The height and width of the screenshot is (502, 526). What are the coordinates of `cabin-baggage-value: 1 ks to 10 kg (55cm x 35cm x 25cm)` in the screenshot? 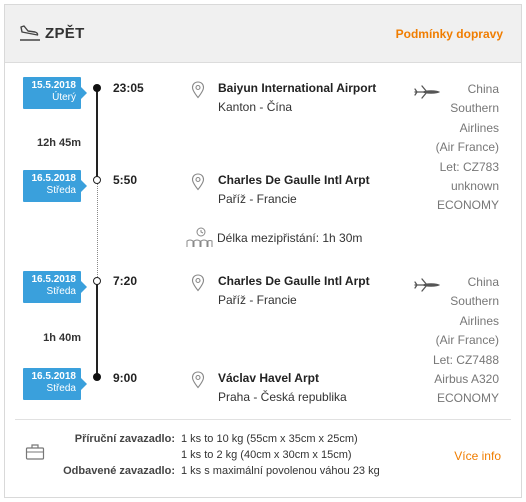 It's located at (269, 439).